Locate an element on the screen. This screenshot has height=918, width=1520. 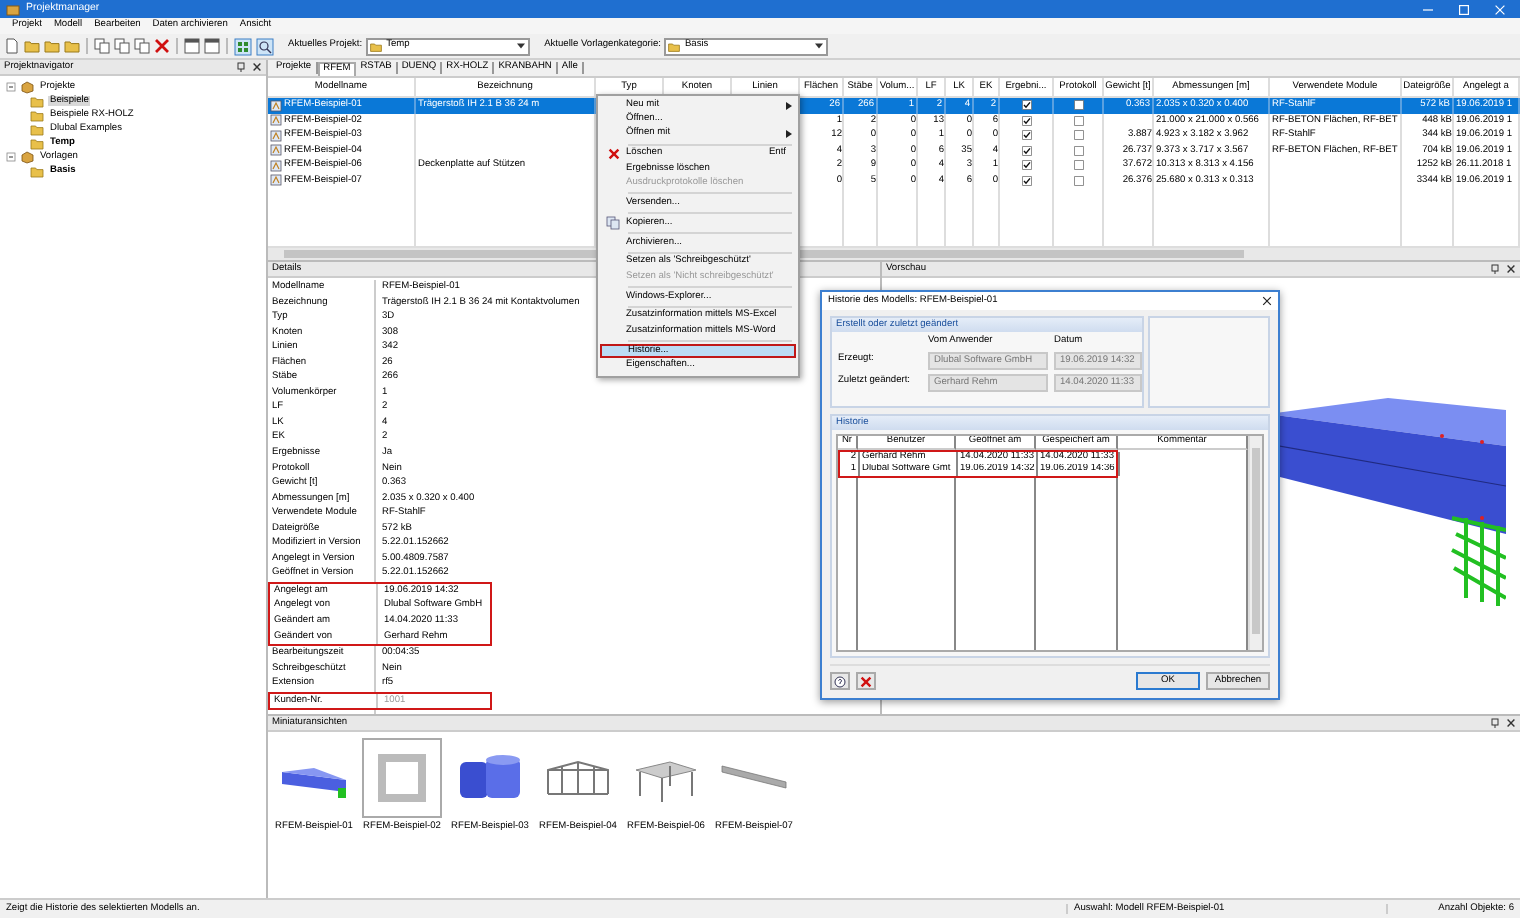
group-box is located at coordinates (1209, 362).